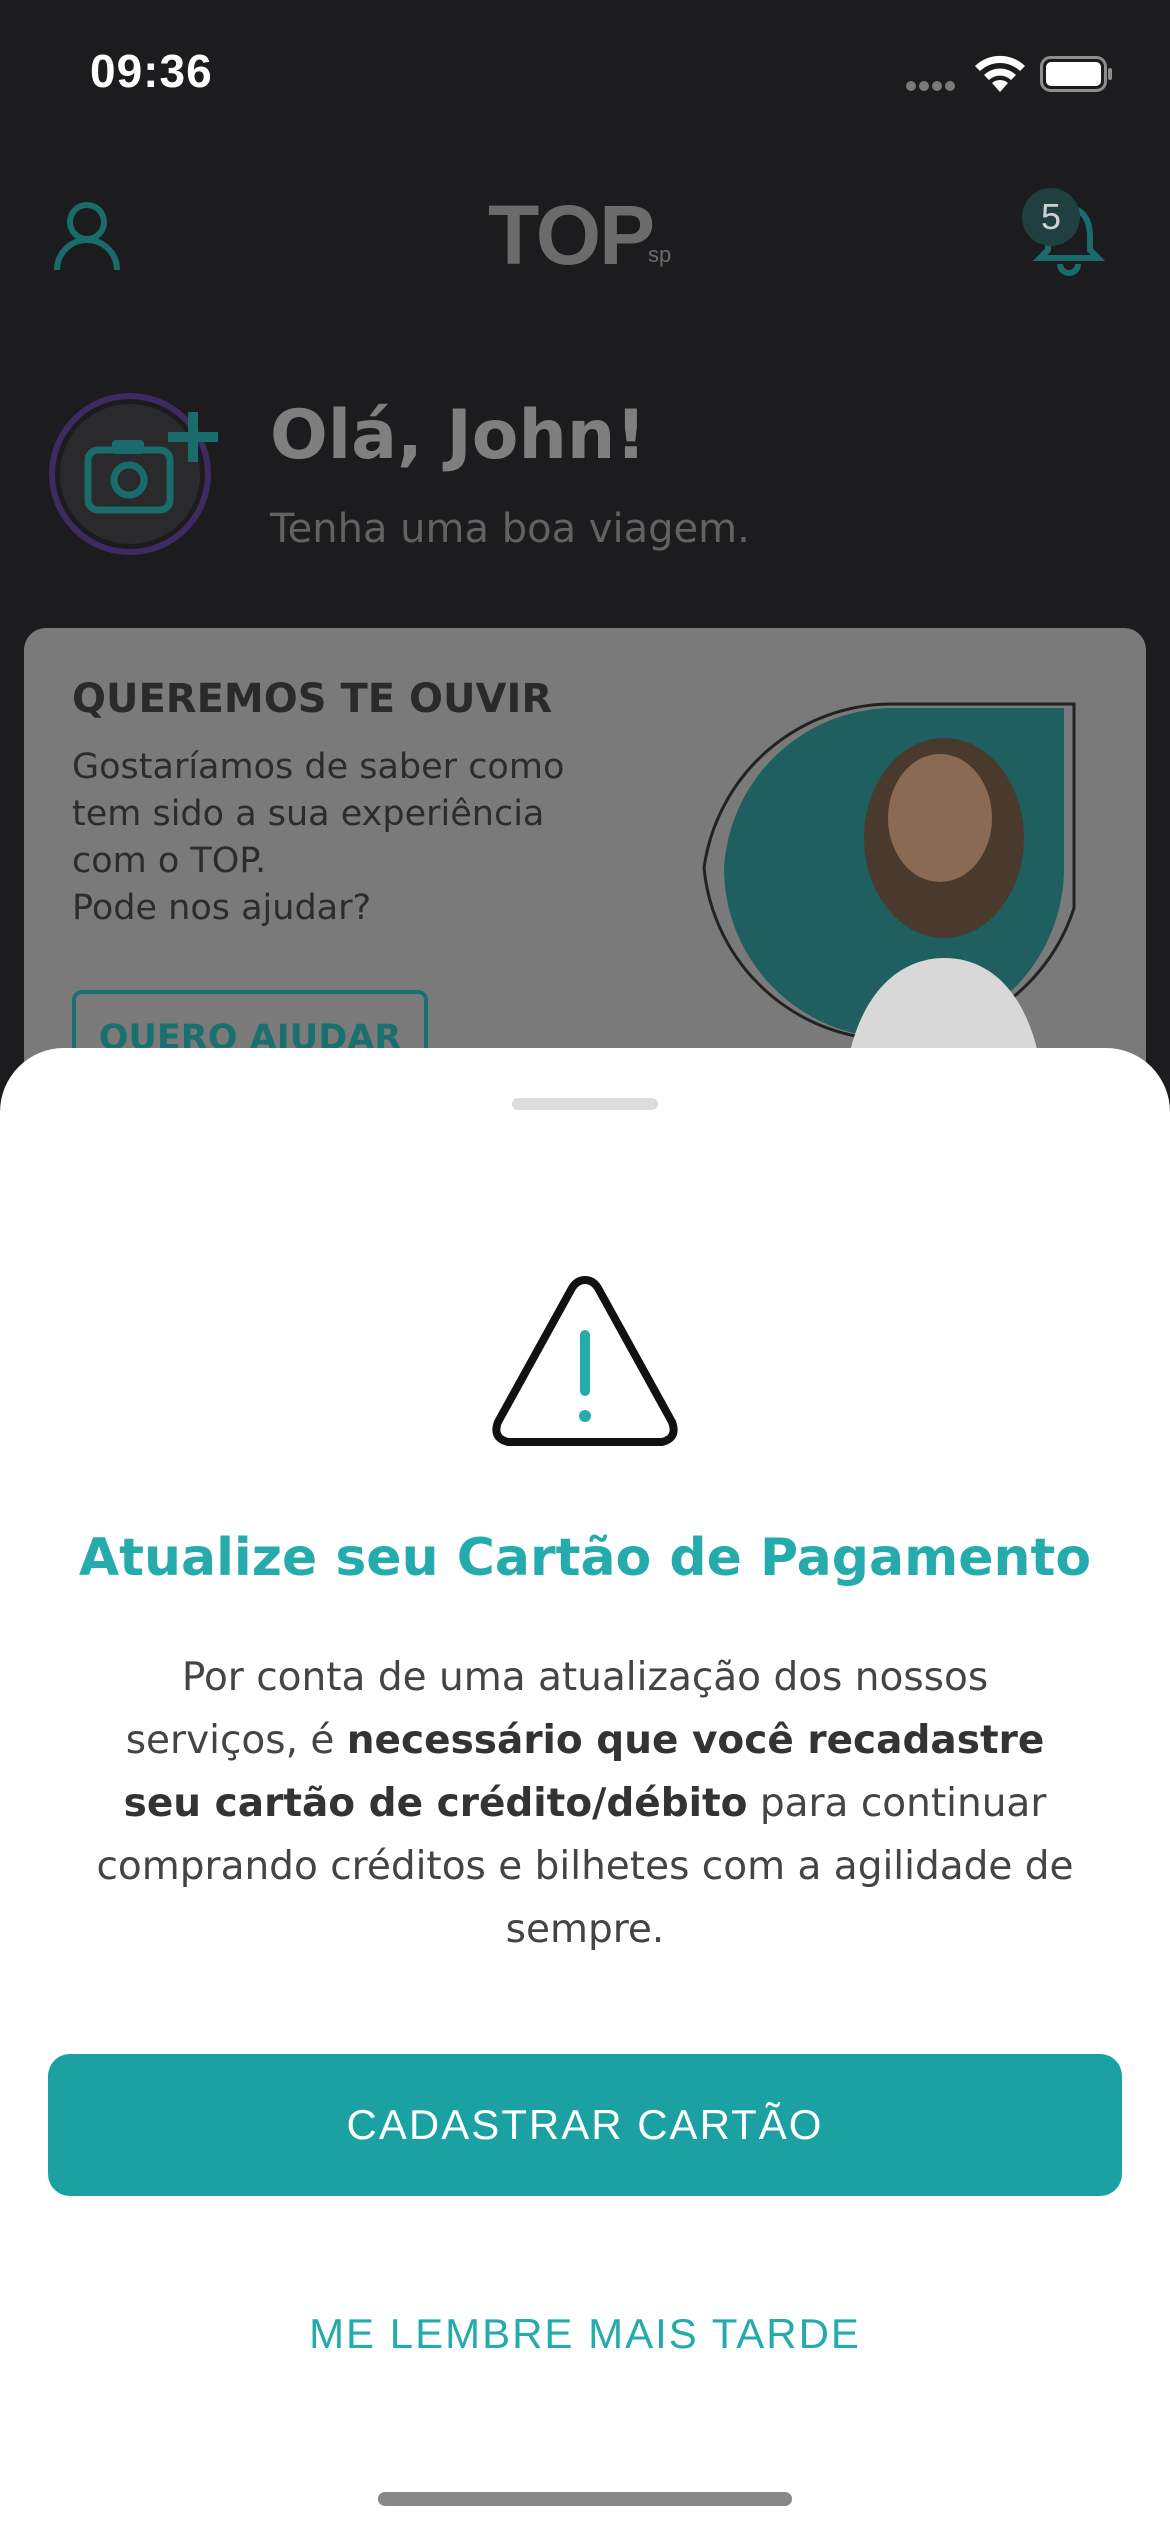 Image resolution: width=1170 pixels, height=2532 pixels. I want to click on add-photo-icon, so click(133, 474).